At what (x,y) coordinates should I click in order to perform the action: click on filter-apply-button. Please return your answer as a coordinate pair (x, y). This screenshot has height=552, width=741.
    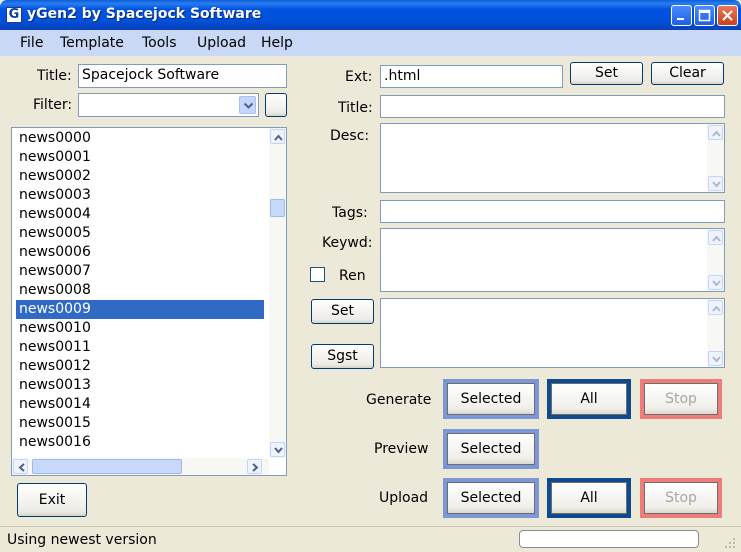
    Looking at the image, I should click on (276, 105).